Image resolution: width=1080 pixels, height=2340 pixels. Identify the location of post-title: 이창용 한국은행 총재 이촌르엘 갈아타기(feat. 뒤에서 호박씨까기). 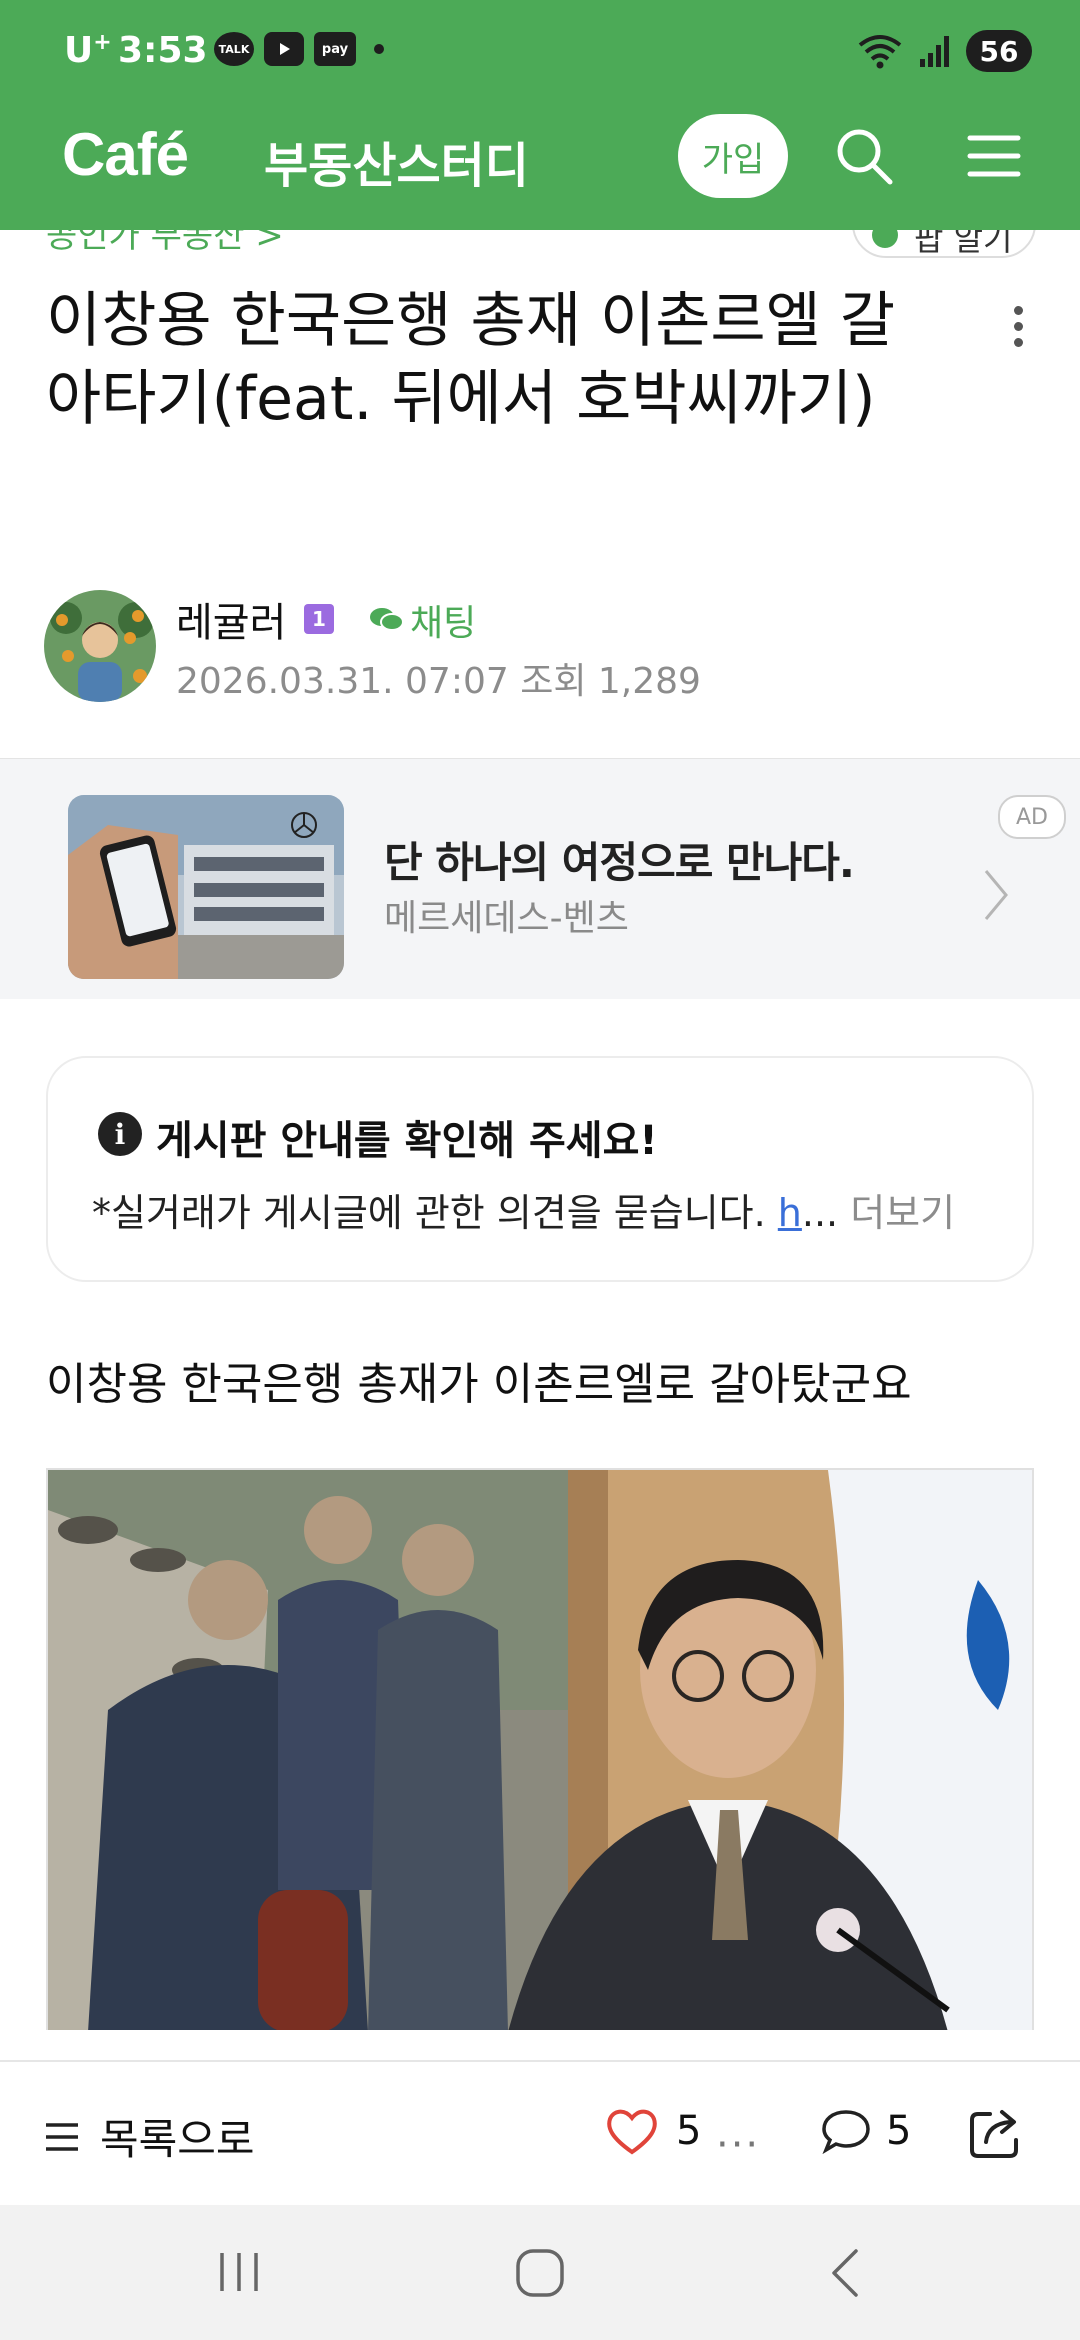
(471, 360).